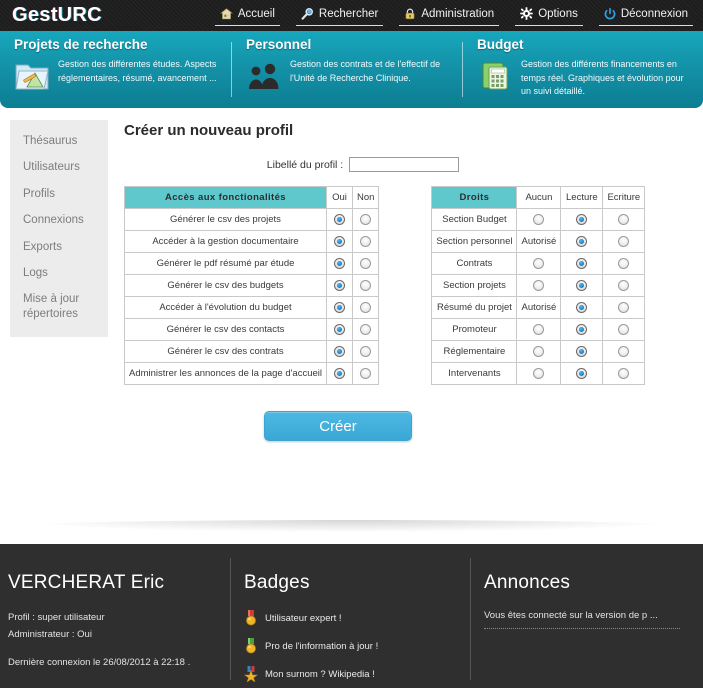  What do you see at coordinates (339, 15) in the screenshot?
I see `nav-item-rechercher: Rechercher` at bounding box center [339, 15].